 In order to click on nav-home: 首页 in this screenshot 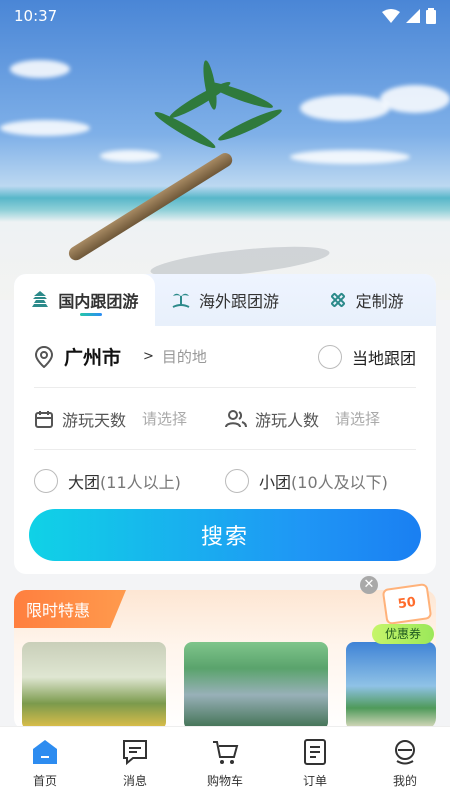, I will do `click(45, 763)`.